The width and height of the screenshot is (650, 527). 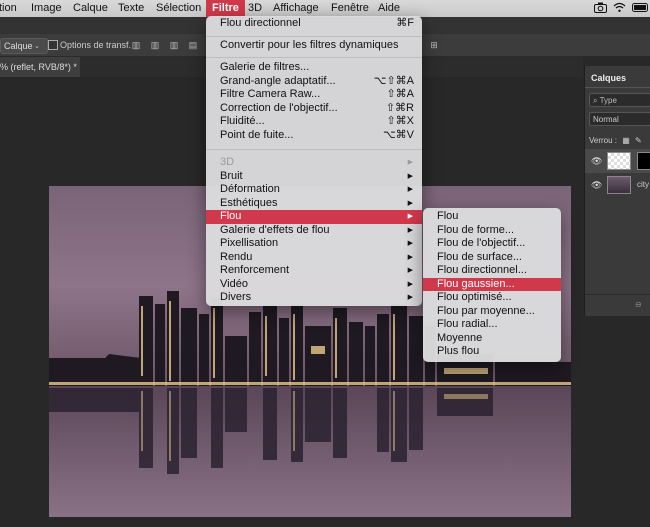 What do you see at coordinates (236, 297) in the screenshot?
I see `menu-item-label: Divers` at bounding box center [236, 297].